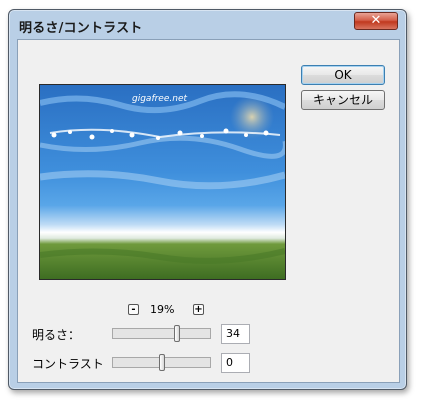 Image resolution: width=422 pixels, height=409 pixels. I want to click on close-button: ✕, so click(376, 21).